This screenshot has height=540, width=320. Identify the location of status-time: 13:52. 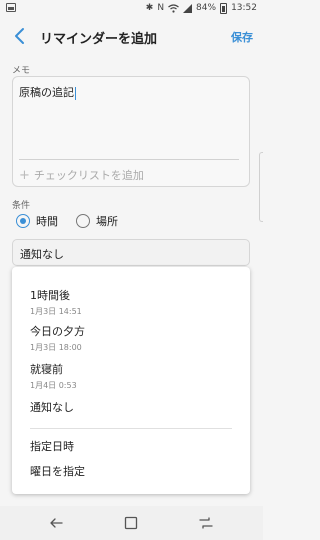
(244, 8).